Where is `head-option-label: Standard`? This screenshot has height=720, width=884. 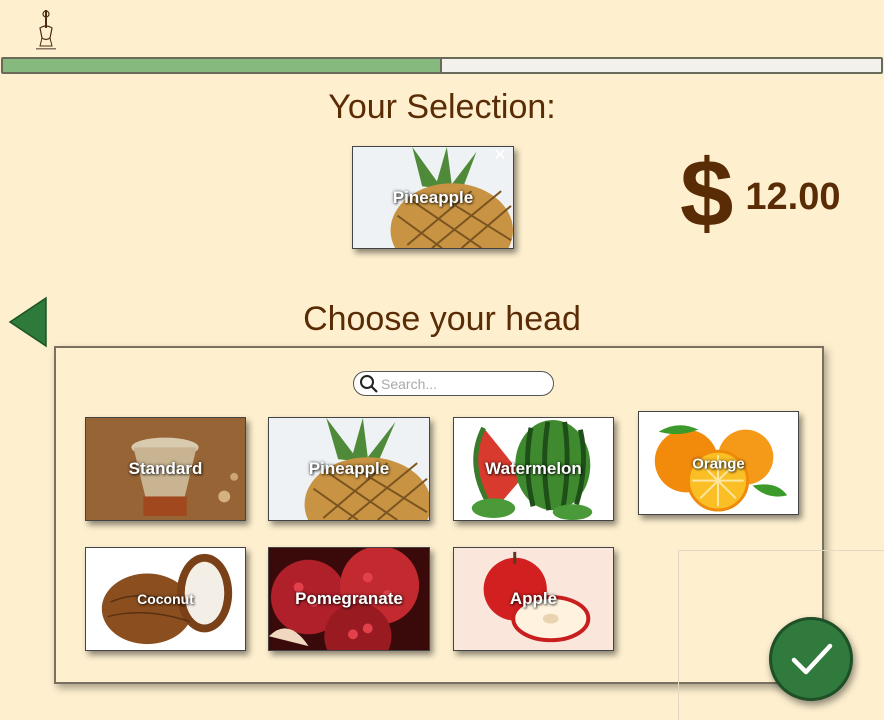 head-option-label: Standard is located at coordinates (165, 468).